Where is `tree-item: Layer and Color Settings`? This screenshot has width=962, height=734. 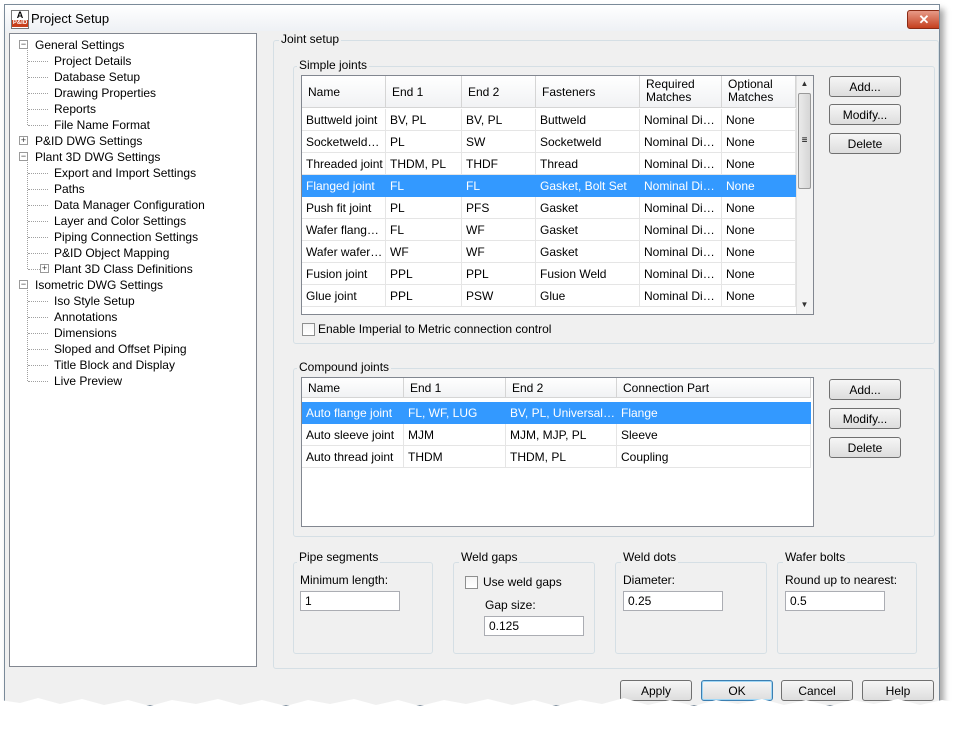
tree-item: Layer and Color Settings is located at coordinates (120, 221).